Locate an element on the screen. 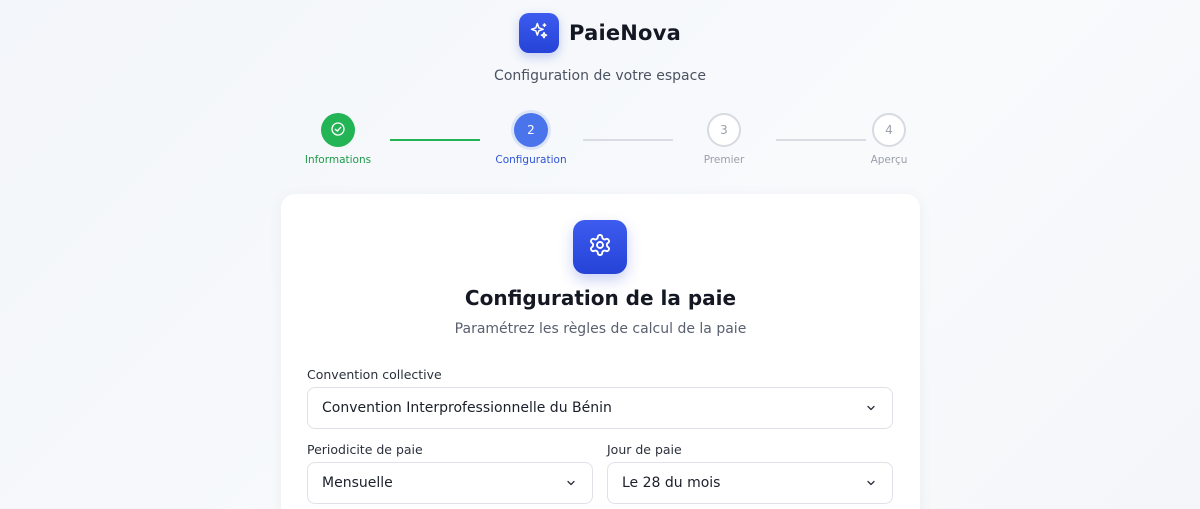 The height and width of the screenshot is (509, 1200). step-1-circle is located at coordinates (338, 130).